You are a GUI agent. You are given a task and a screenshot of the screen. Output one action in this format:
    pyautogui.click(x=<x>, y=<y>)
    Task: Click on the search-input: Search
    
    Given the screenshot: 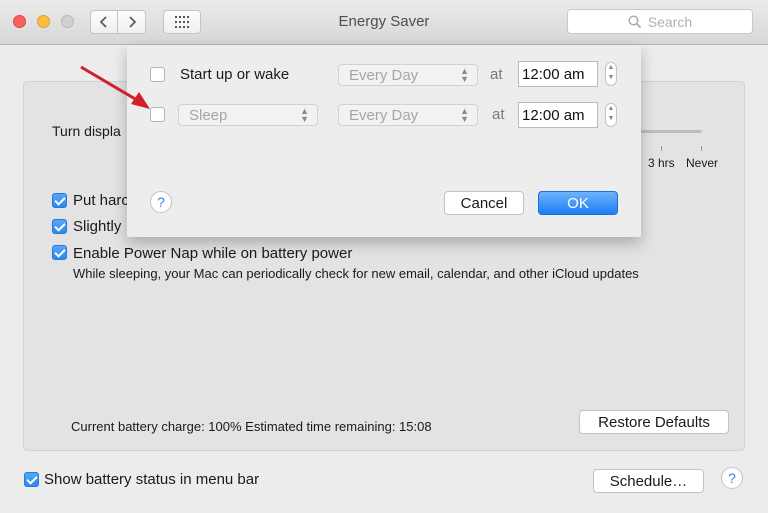 What is the action you would take?
    pyautogui.click(x=660, y=21)
    